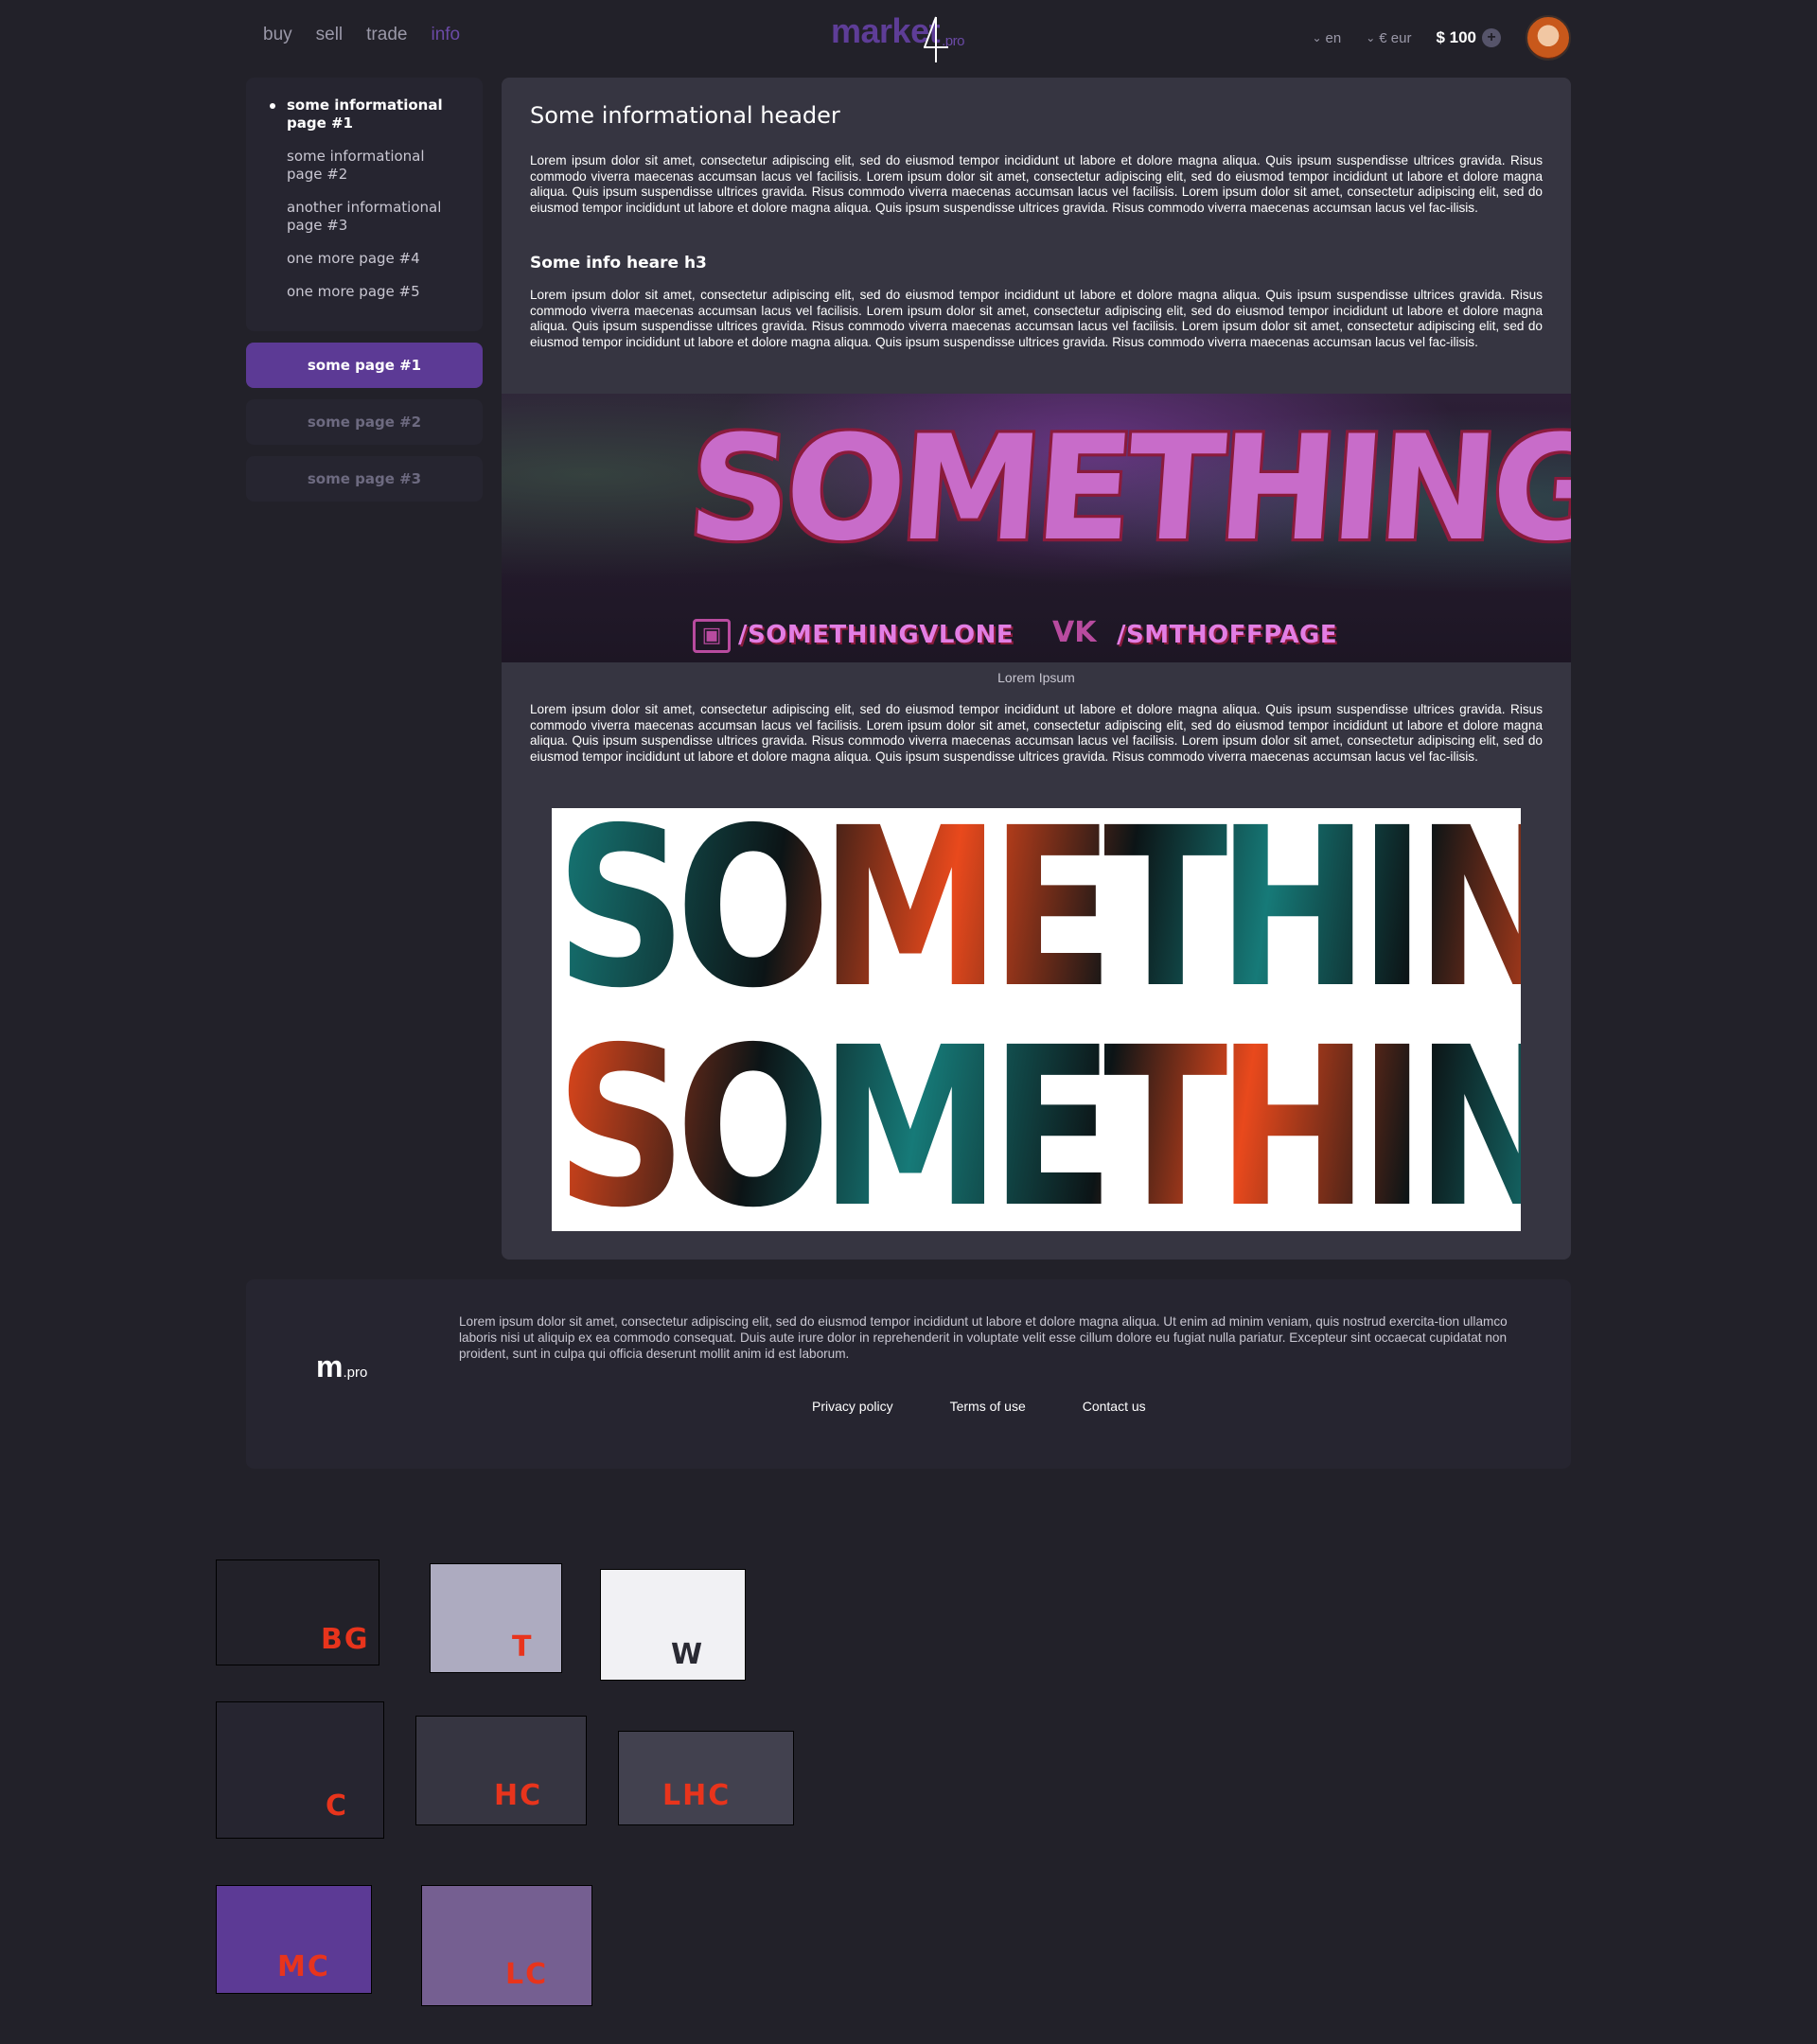  I want to click on user-avatar, so click(1548, 38).